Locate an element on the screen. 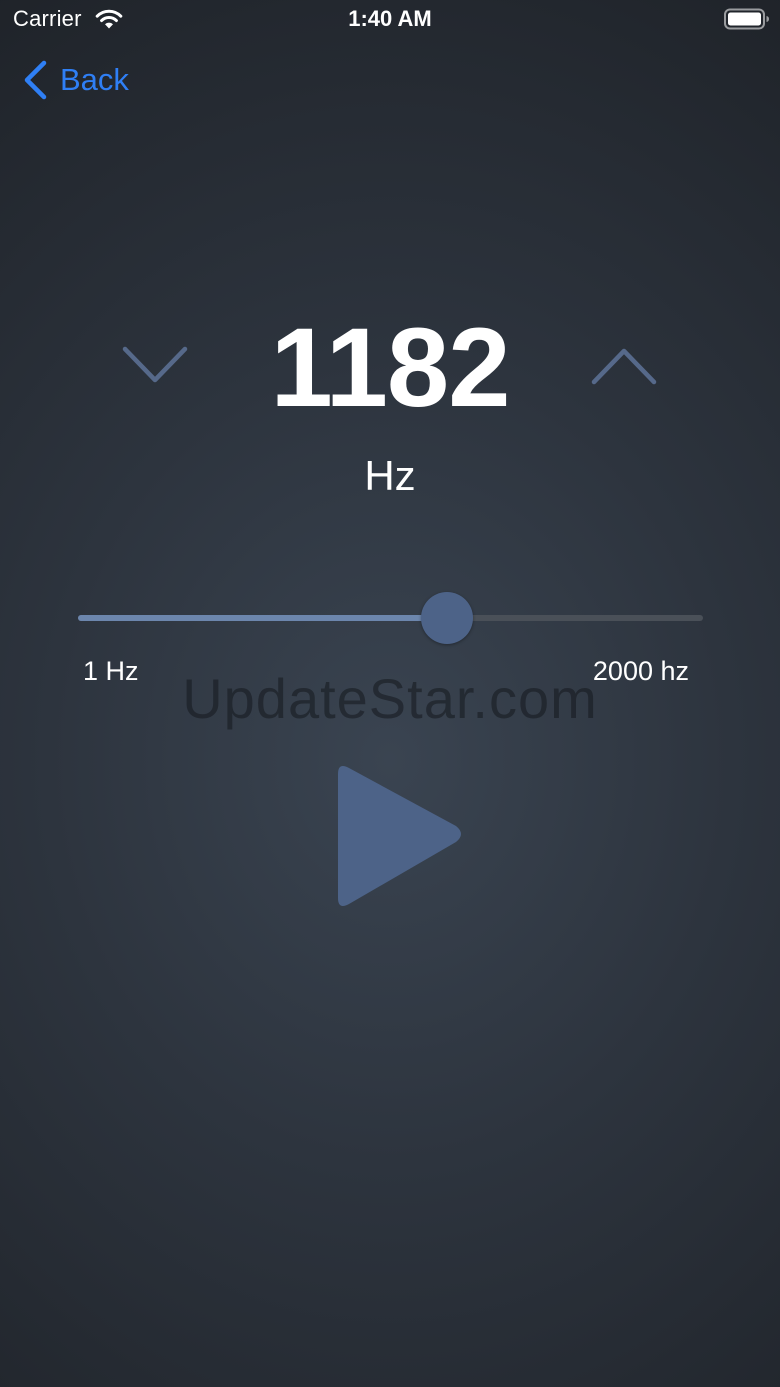 The height and width of the screenshot is (1387, 780). play-icon is located at coordinates (400, 836).